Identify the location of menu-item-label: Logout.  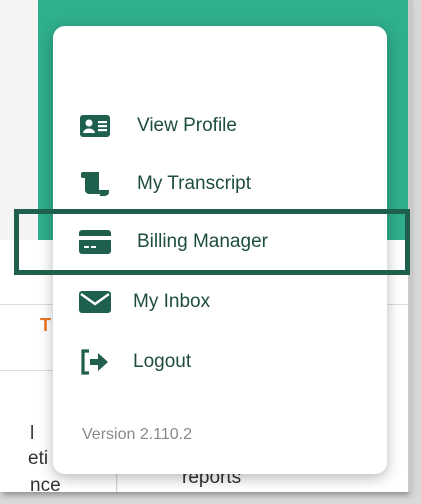
(162, 361).